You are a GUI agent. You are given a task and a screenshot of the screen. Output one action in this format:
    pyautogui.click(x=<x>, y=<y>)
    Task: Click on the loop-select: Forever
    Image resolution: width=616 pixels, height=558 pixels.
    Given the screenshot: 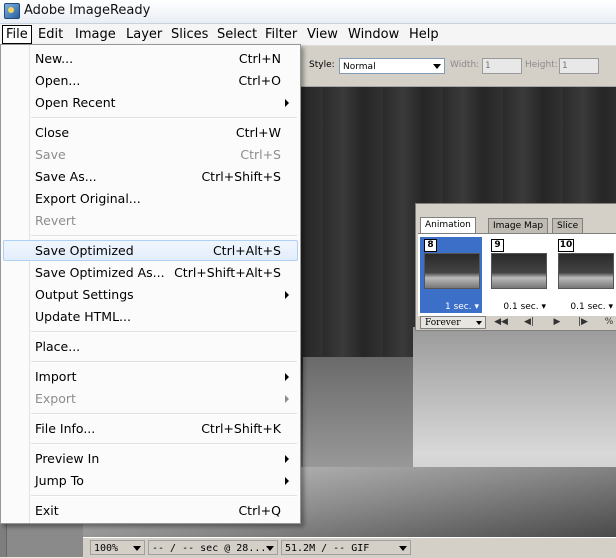 What is the action you would take?
    pyautogui.click(x=453, y=322)
    